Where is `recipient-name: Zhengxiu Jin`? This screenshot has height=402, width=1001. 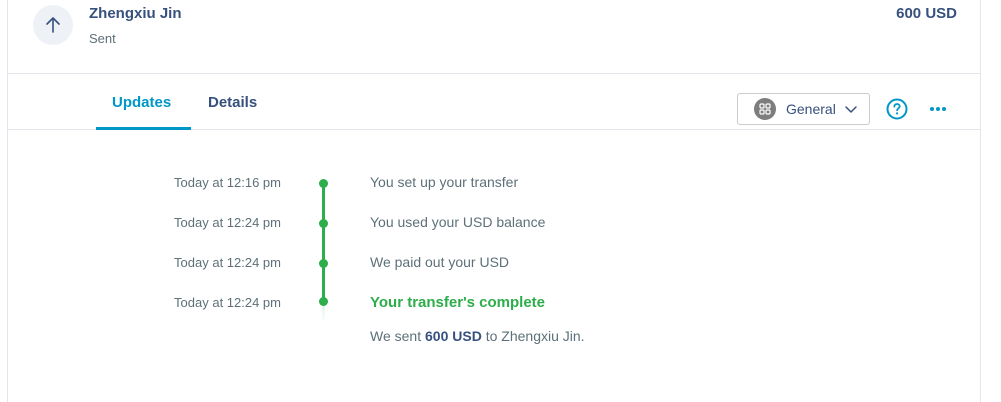 recipient-name: Zhengxiu Jin is located at coordinates (135, 13).